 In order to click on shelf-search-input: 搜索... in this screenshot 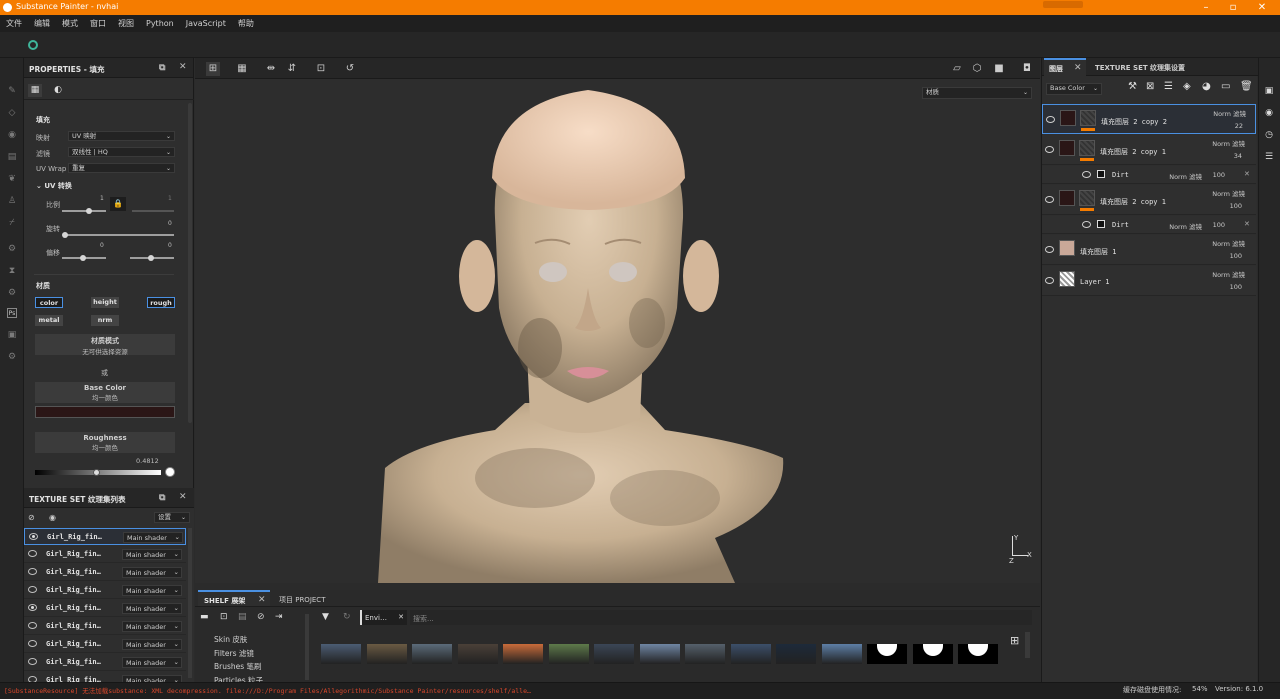, I will do `click(721, 617)`.